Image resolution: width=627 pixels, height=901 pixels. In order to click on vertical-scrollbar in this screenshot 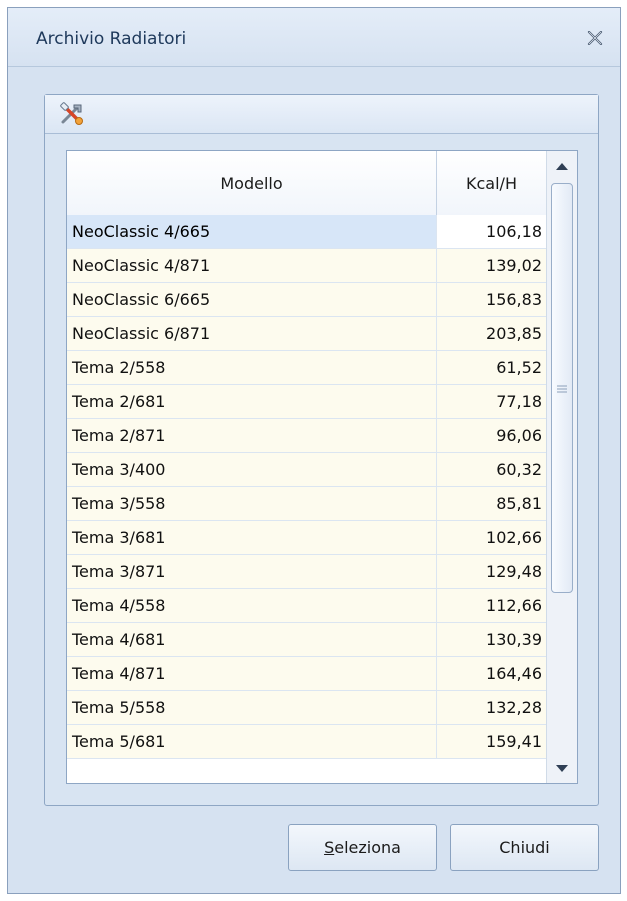, I will do `click(561, 467)`.